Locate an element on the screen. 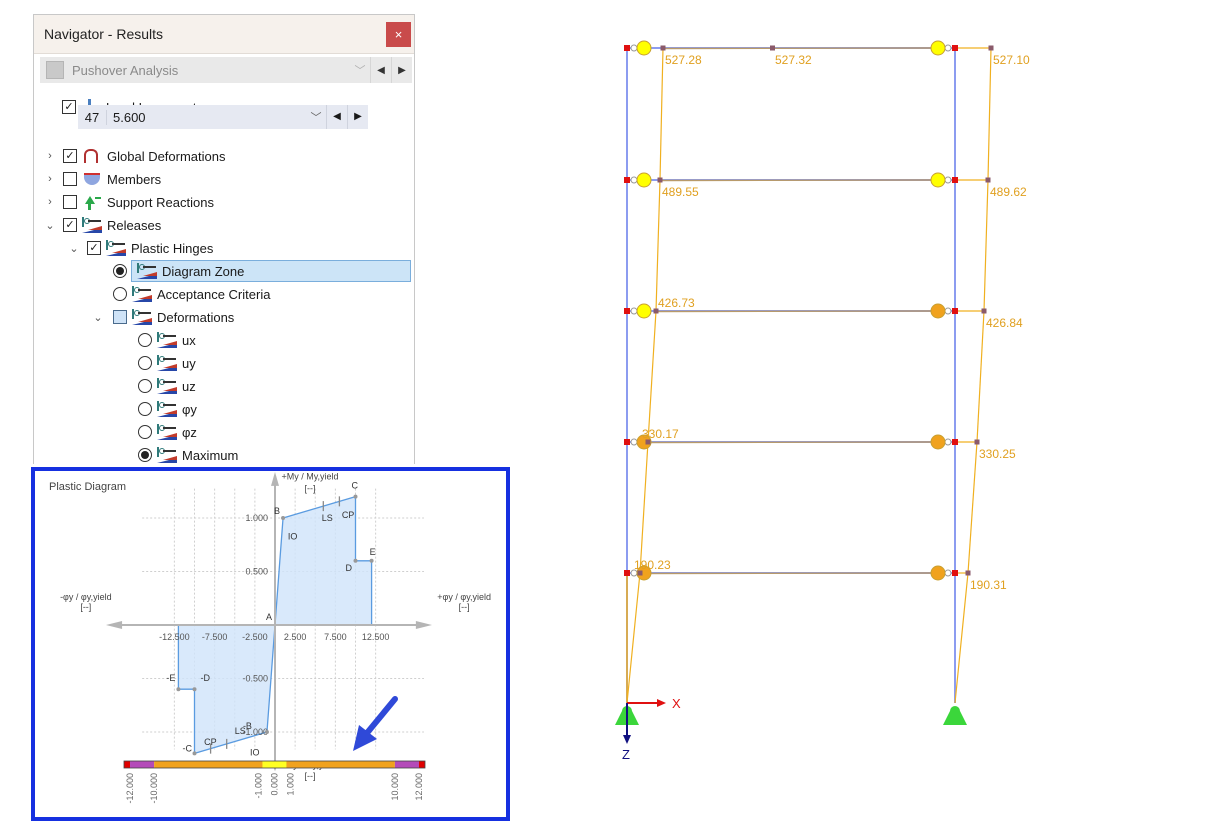 This screenshot has height=822, width=1221. tree-item-plastic-hinges: ⌄ ✓ Plastic Hinges is located at coordinates (140, 248).